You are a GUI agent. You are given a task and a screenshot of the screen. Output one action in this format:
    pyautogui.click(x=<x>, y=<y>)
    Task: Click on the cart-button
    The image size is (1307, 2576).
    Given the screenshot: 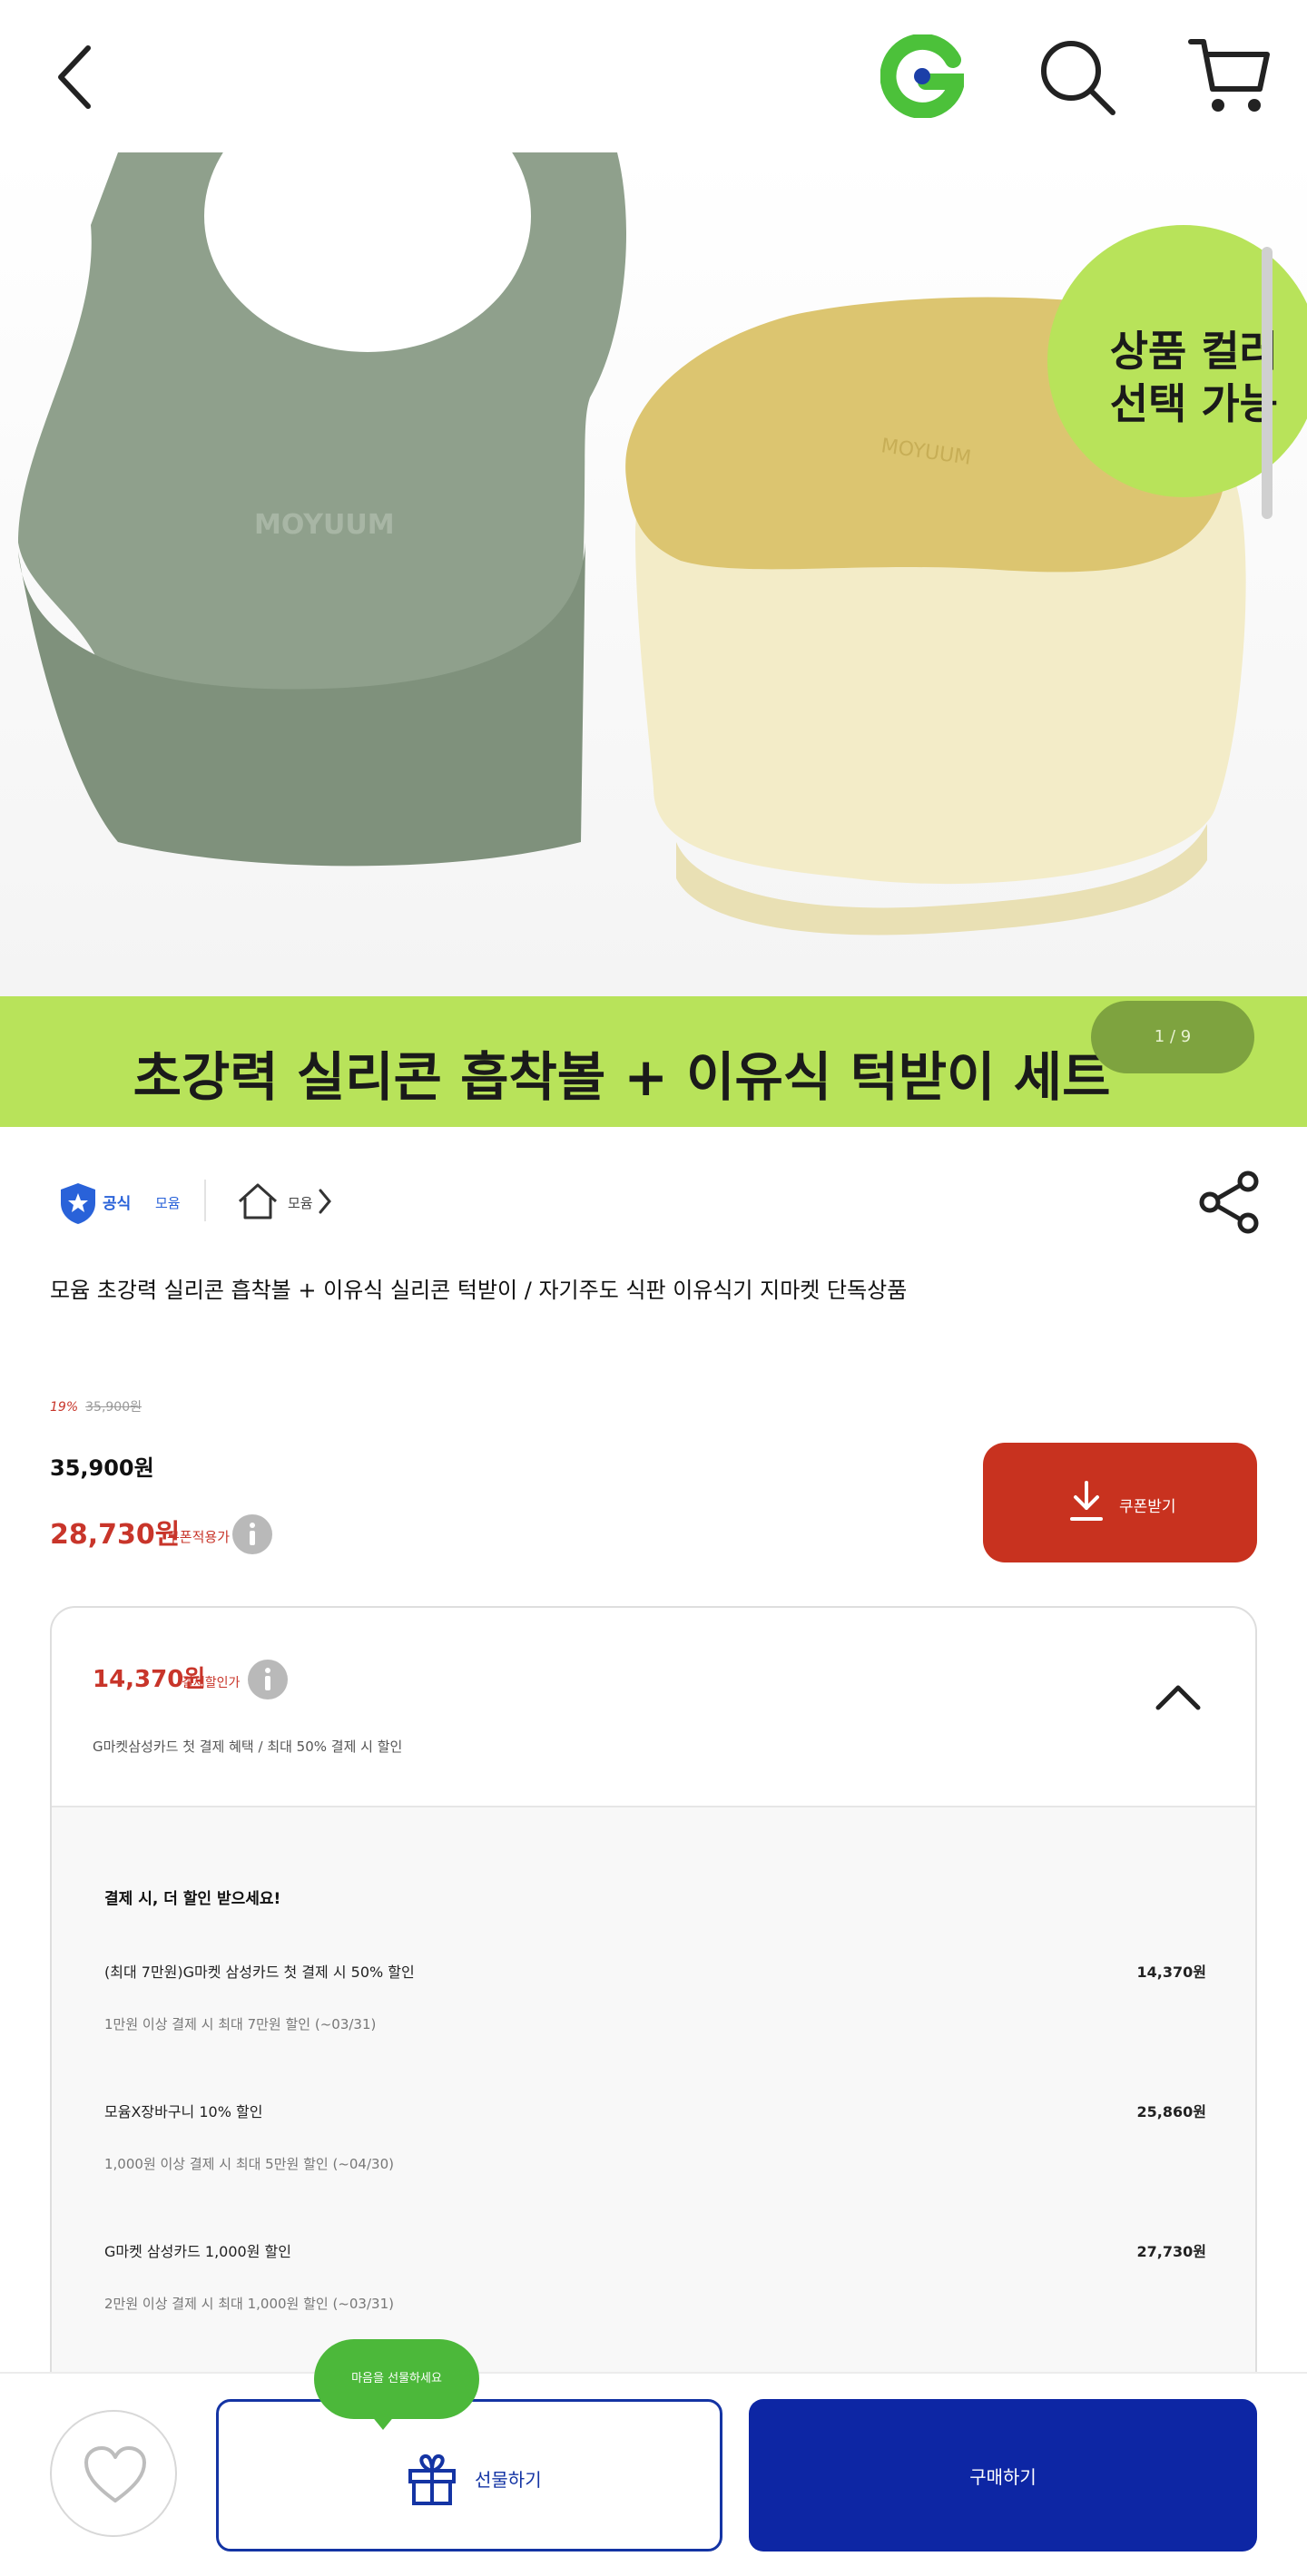 What is the action you would take?
    pyautogui.click(x=1229, y=77)
    